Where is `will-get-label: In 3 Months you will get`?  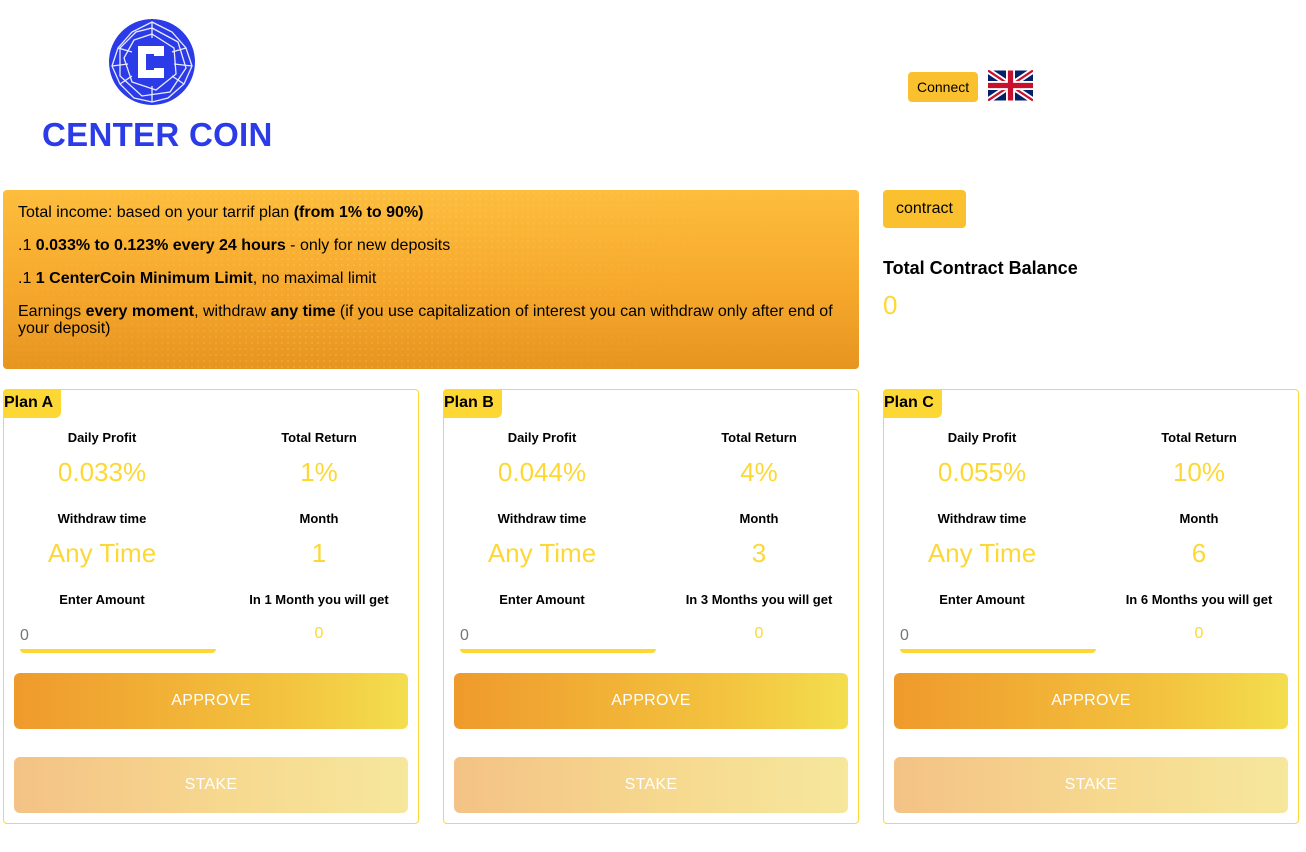 will-get-label: In 3 Months you will get is located at coordinates (759, 599).